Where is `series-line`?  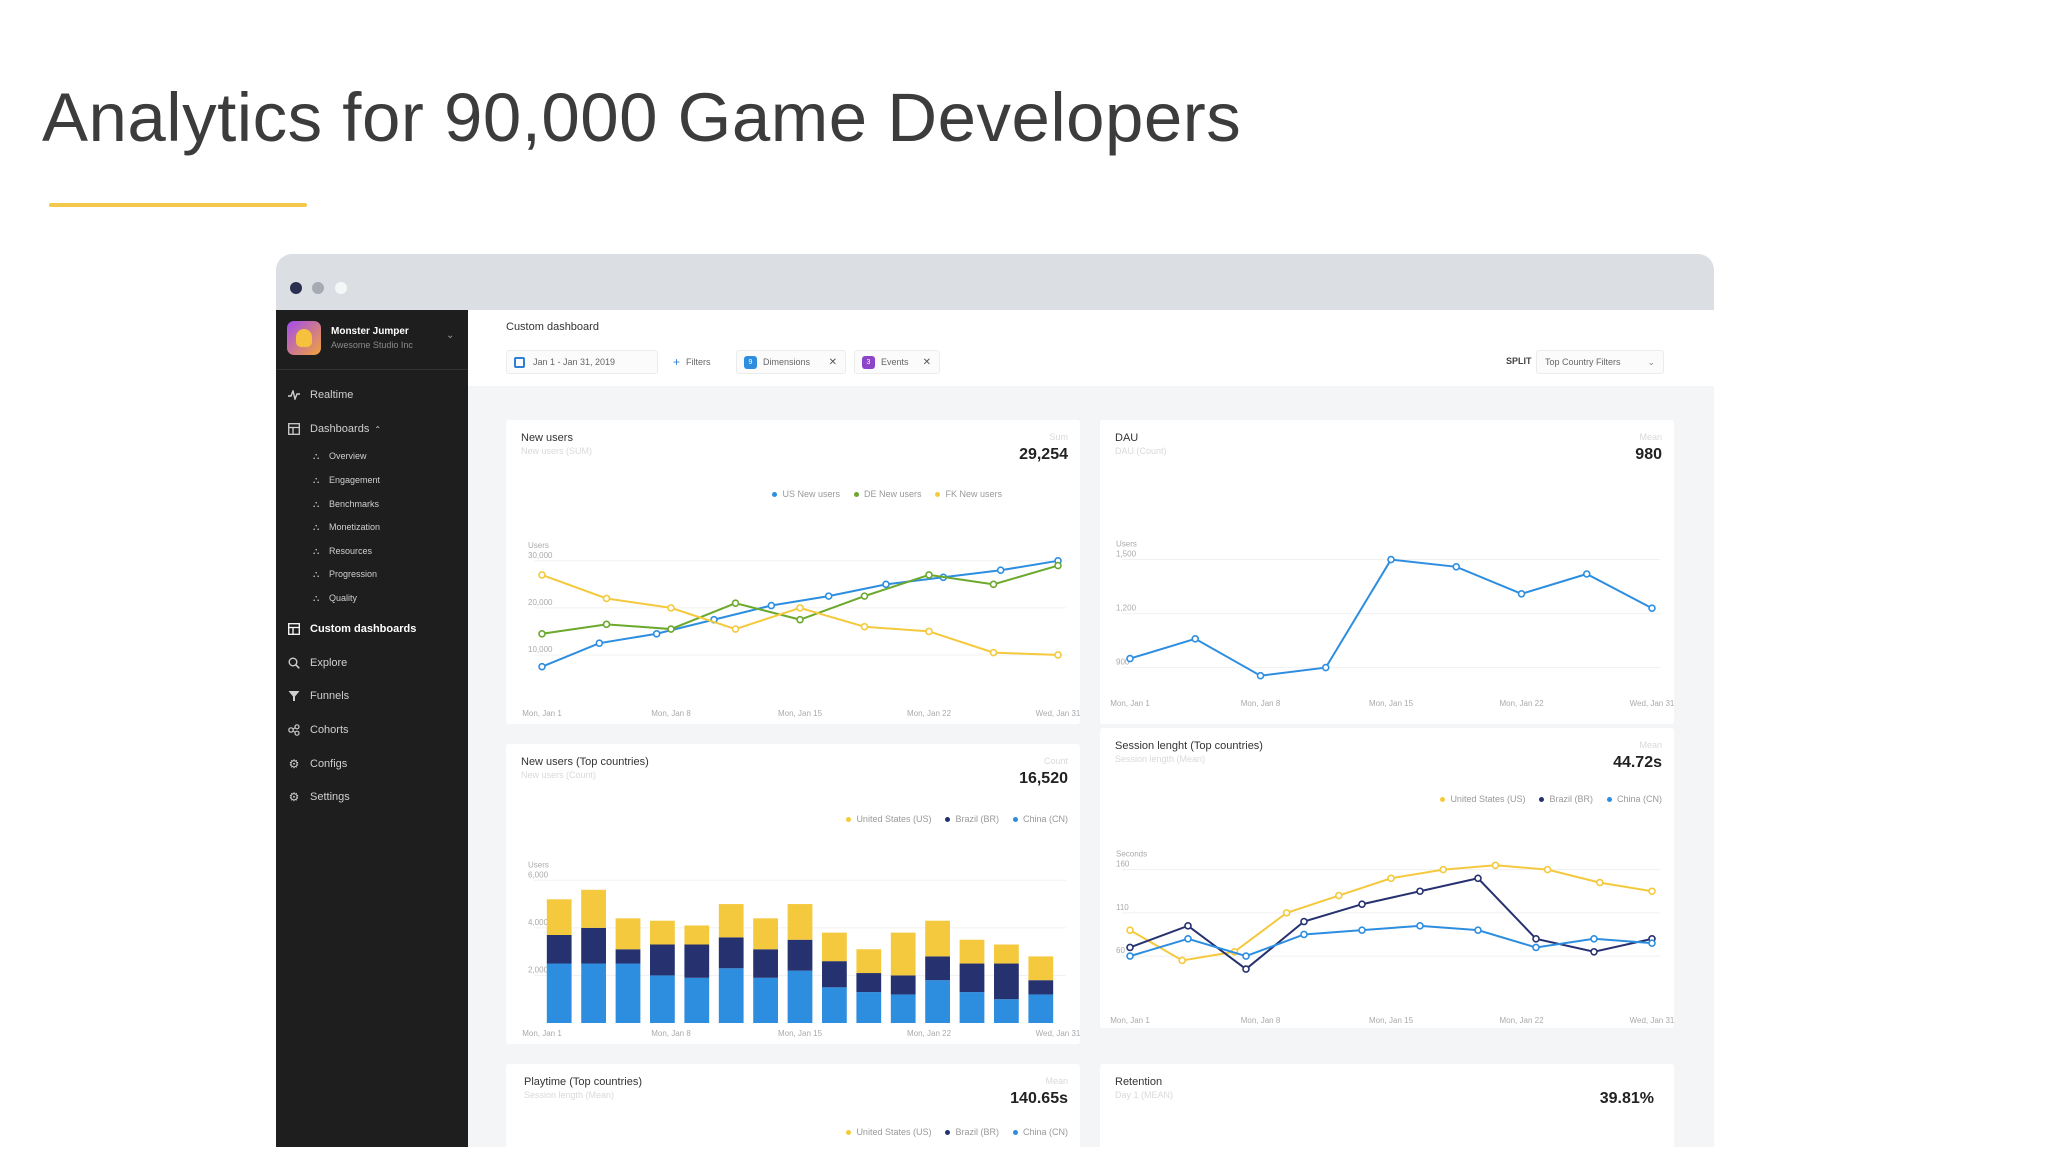
series-line is located at coordinates (1391, 617).